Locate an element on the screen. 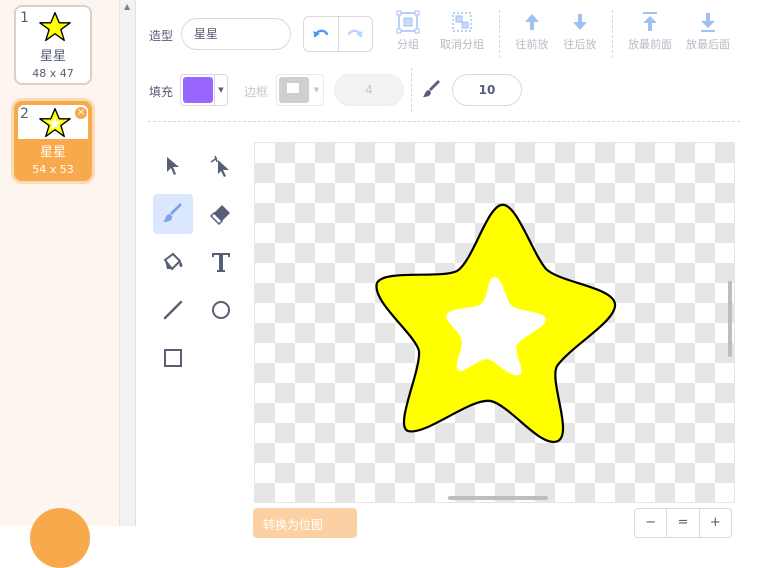 The image size is (762, 568). canvas-horizontal-scrollbar is located at coordinates (498, 498).